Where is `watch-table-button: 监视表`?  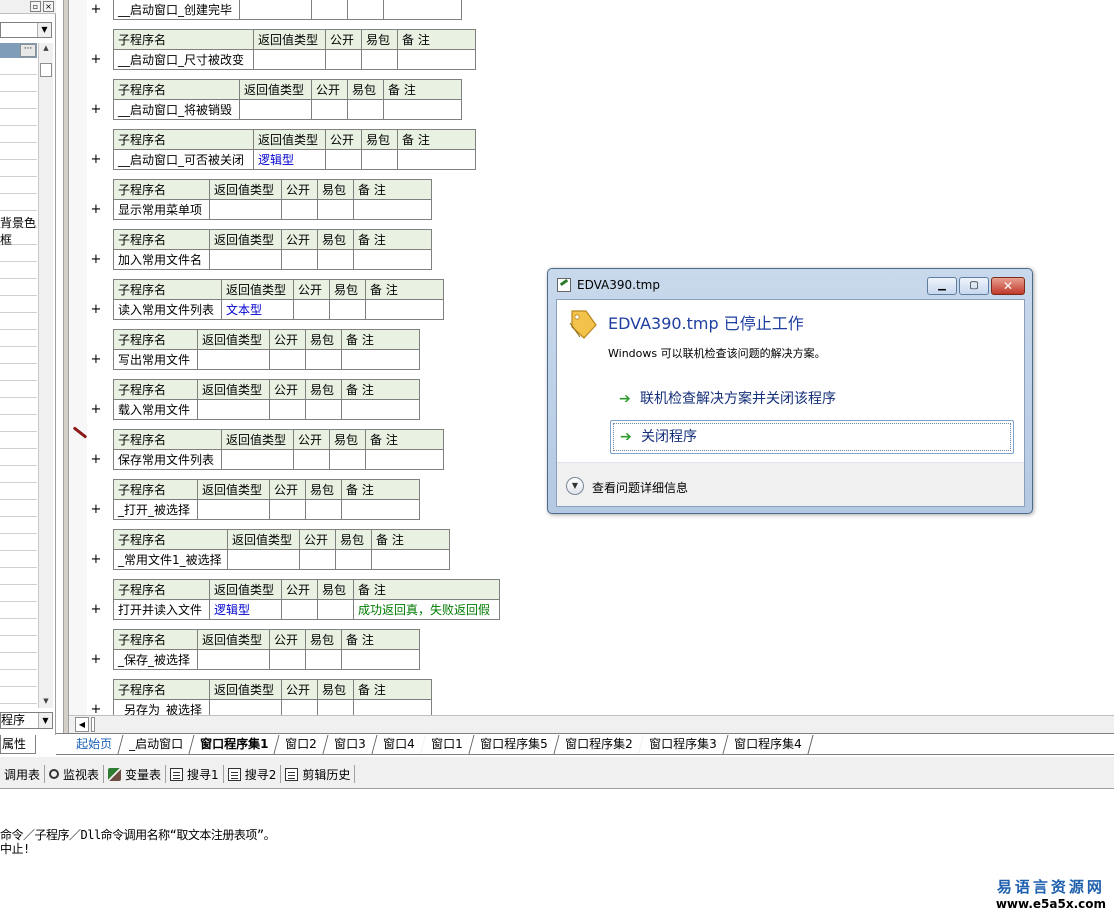
watch-table-button: 监视表 is located at coordinates (75, 774).